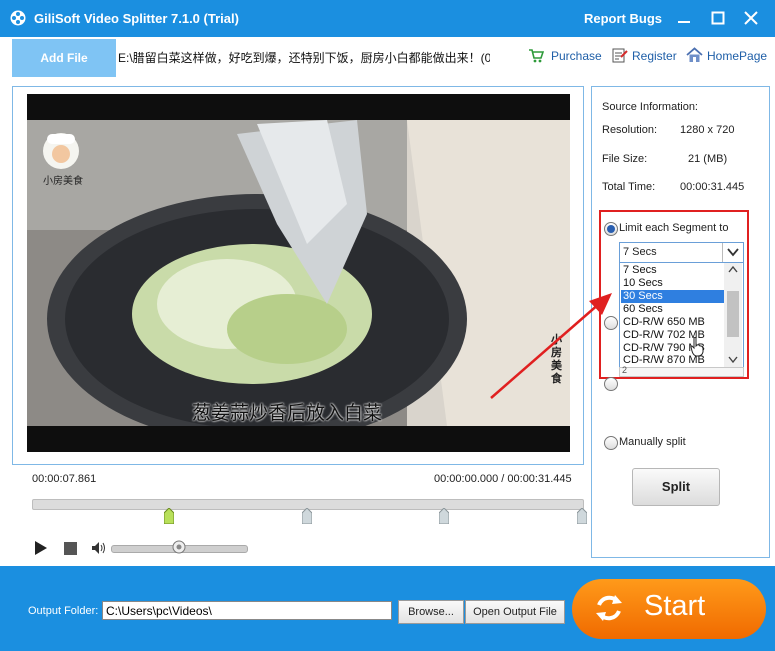 The width and height of the screenshot is (775, 651). Describe the element at coordinates (673, 322) in the screenshot. I see `option-cd-650: CD-R/W 650 MB` at that location.